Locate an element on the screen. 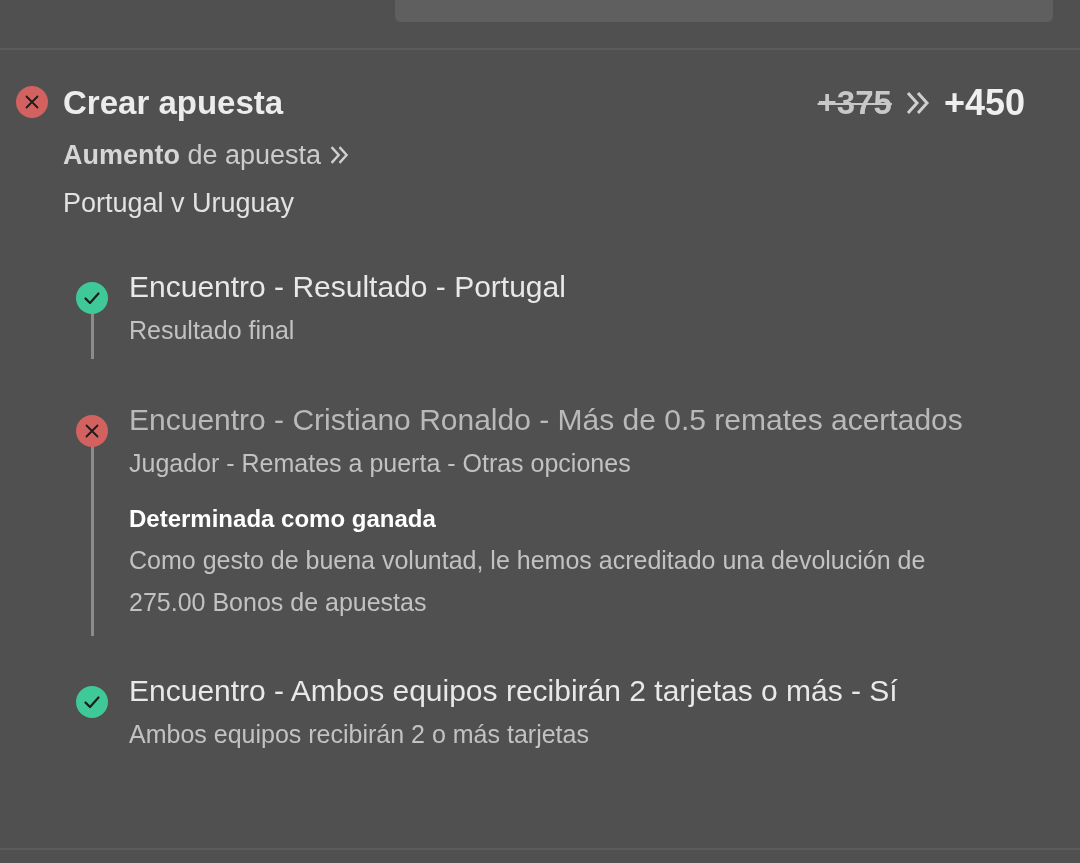 This screenshot has width=1080, height=863. timeline-connector is located at coordinates (92, 336).